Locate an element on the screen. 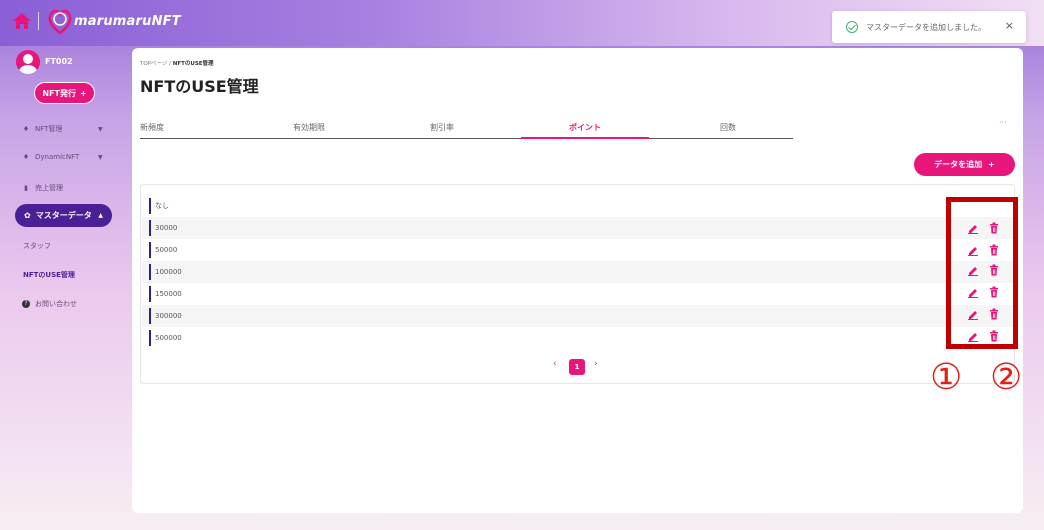 The width and height of the screenshot is (1044, 530). list-item: 50000 is located at coordinates (578, 250).